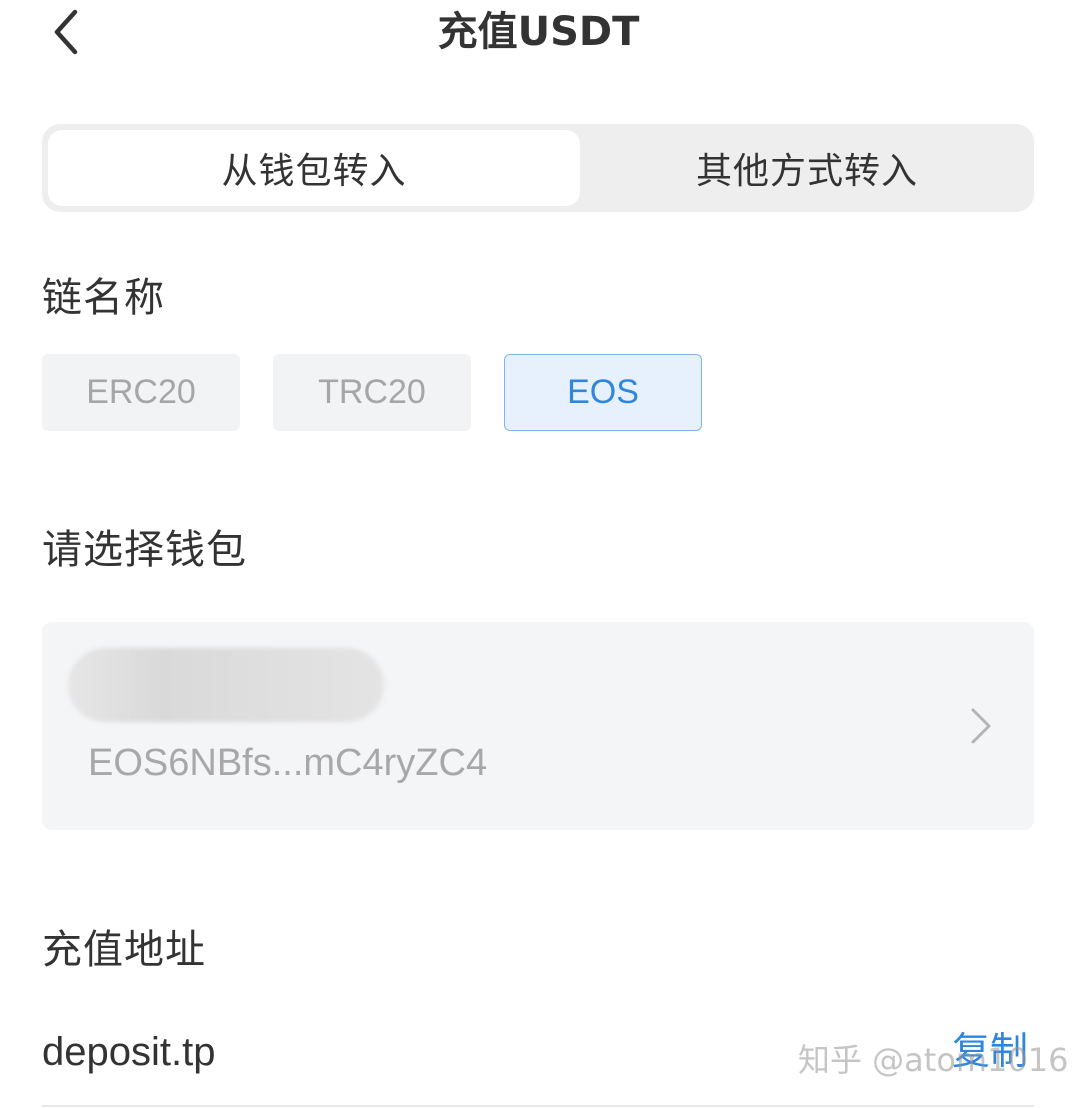 The width and height of the screenshot is (1077, 1108). What do you see at coordinates (288, 763) in the screenshot?
I see `wallet-address: EOS6NBfs...mC4ryZC4` at bounding box center [288, 763].